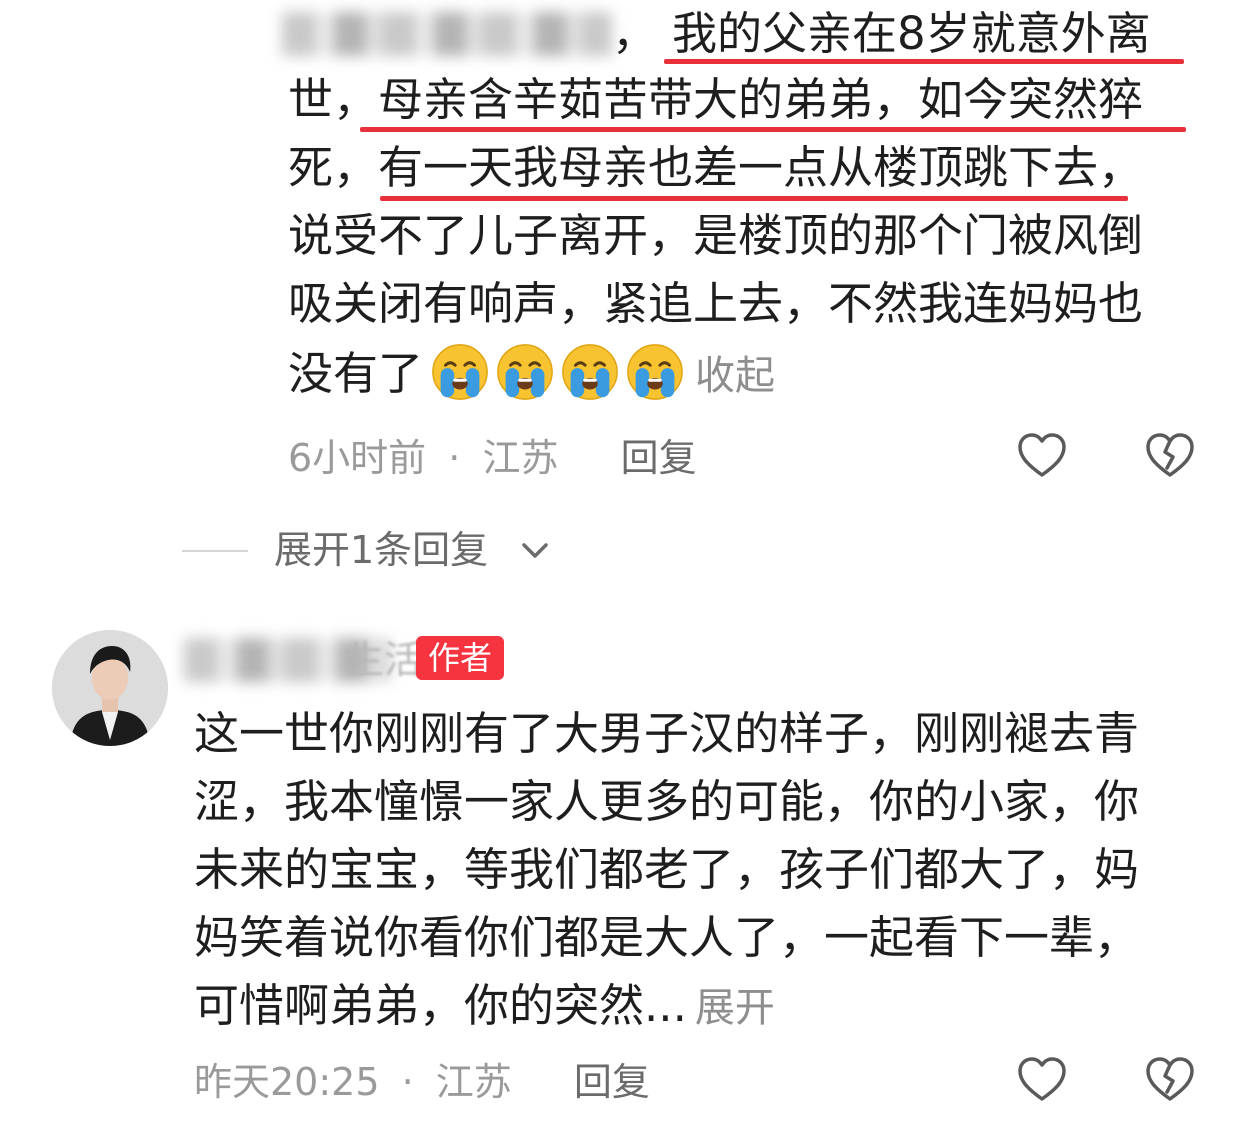 This screenshot has height=1130, width=1260. I want to click on comment-text-comma: ，, so click(635, 33).